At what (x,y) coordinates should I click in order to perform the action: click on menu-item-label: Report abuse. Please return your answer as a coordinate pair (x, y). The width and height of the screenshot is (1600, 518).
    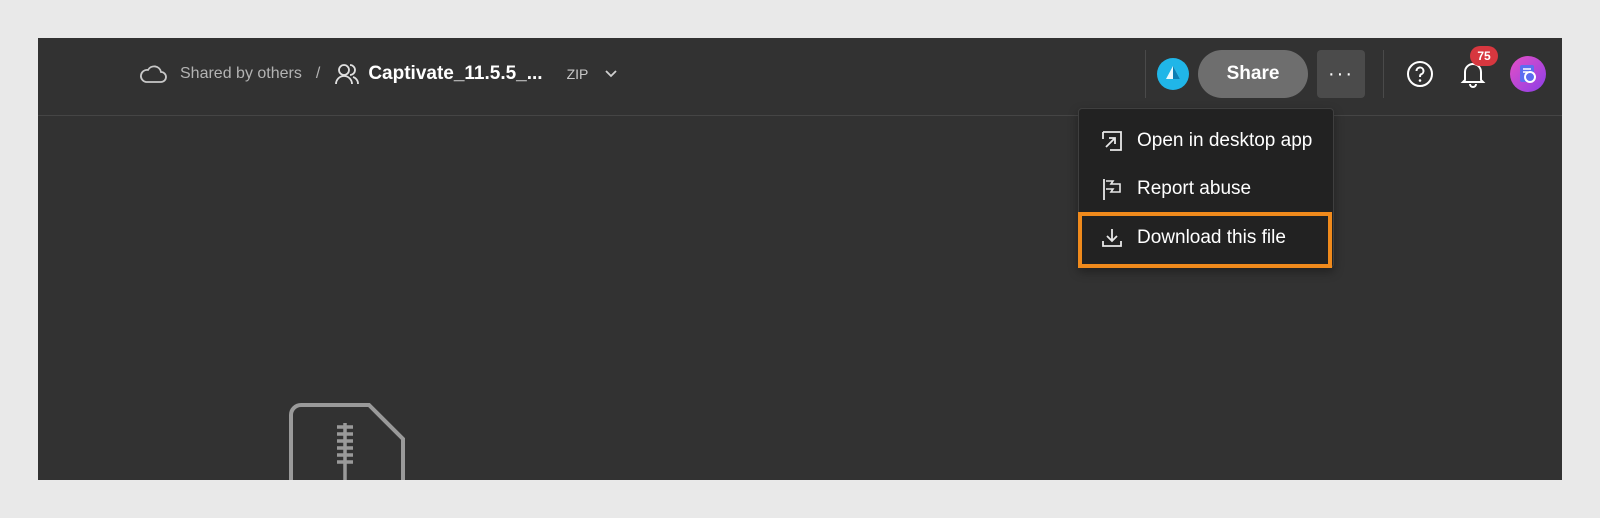
    Looking at the image, I should click on (1194, 188).